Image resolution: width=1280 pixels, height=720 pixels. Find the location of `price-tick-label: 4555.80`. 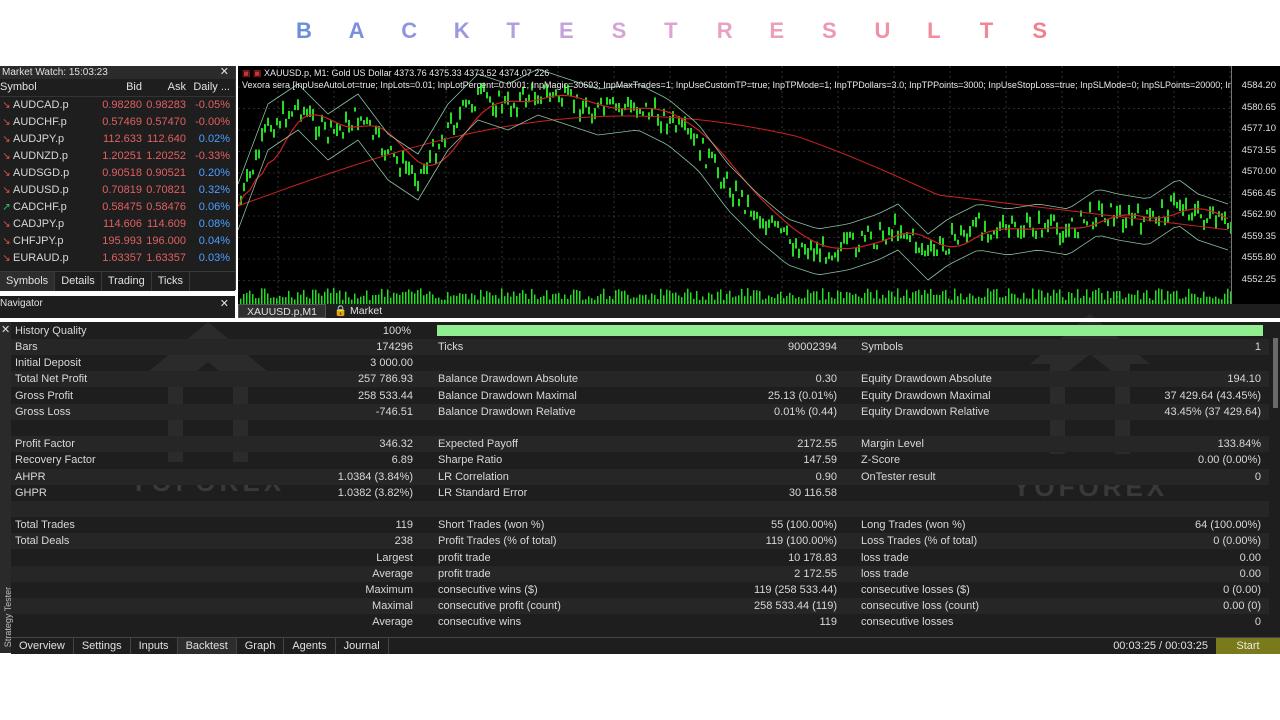

price-tick-label: 4555.80 is located at coordinates (1258, 257).